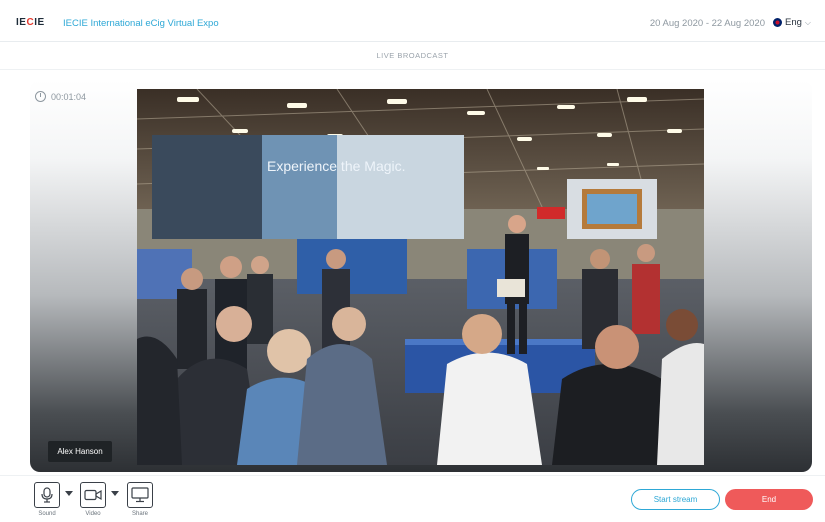 The image size is (825, 522). I want to click on date-range: 20 Aug 2020 - 22 Aug 2020, so click(707, 23).